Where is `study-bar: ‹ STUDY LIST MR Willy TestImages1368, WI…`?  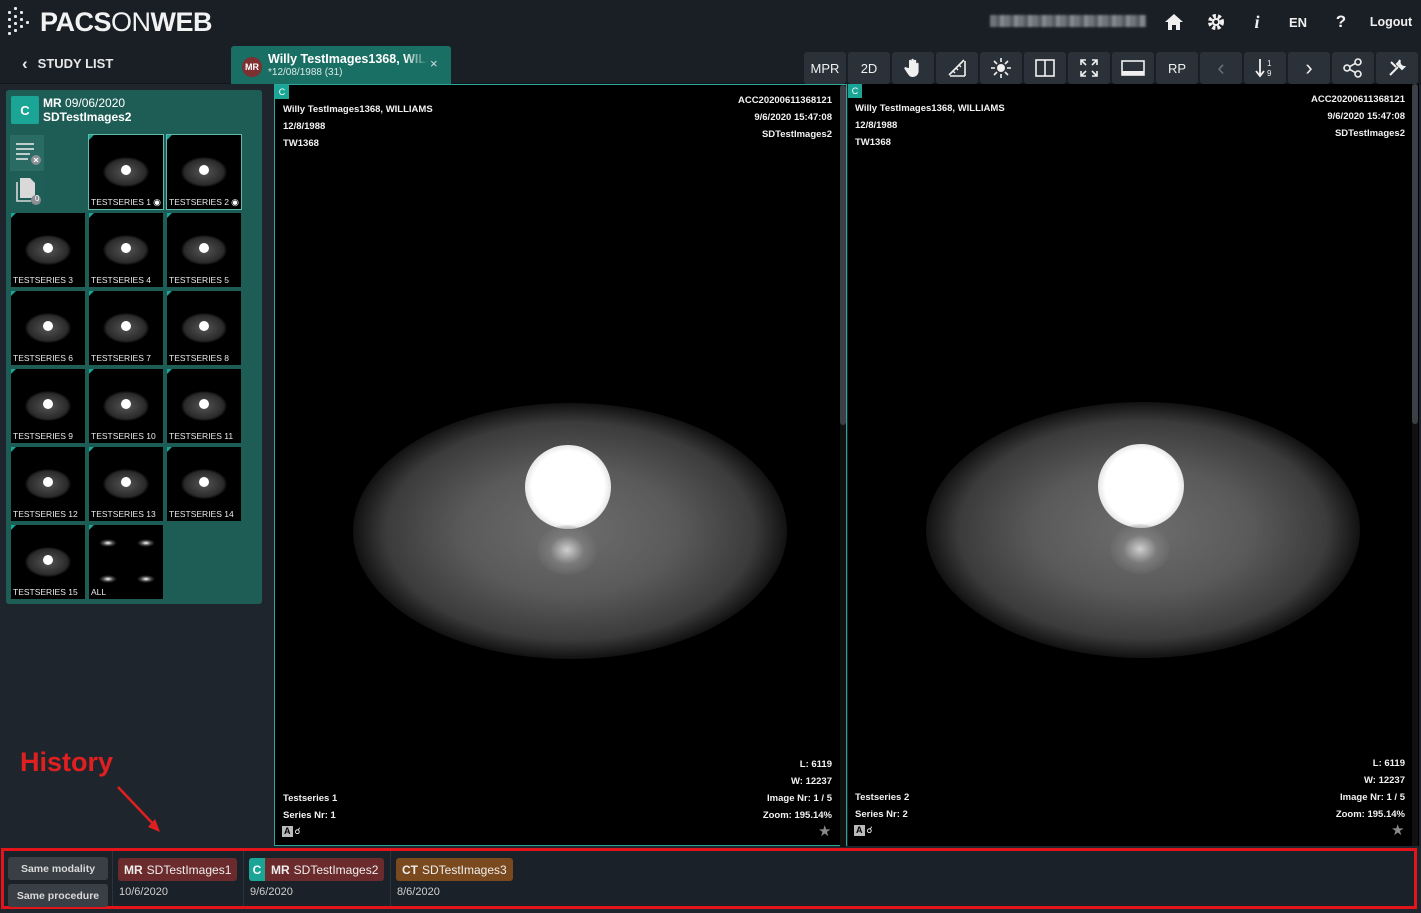
study-bar: ‹ STUDY LIST MR Willy TestImages1368, WI… is located at coordinates (710, 64).